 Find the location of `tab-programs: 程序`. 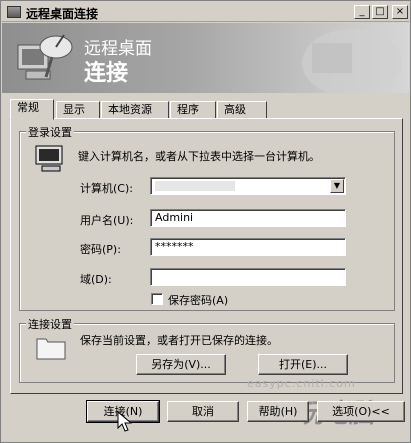

tab-programs: 程序 is located at coordinates (193, 110).